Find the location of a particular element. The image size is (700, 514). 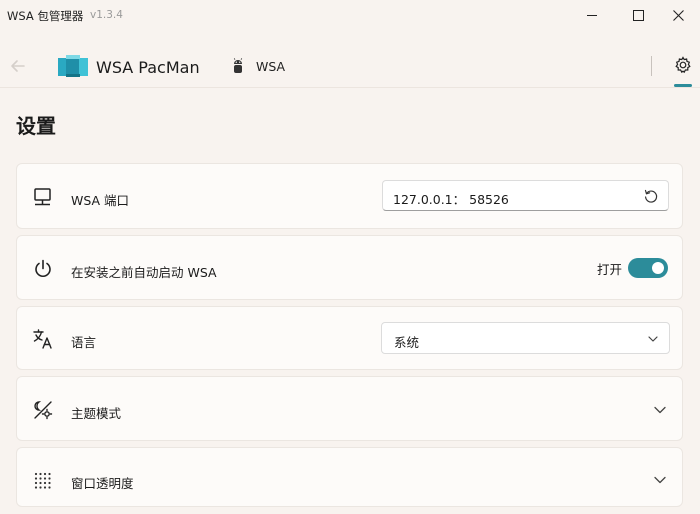

minimize-button is located at coordinates (592, 15).